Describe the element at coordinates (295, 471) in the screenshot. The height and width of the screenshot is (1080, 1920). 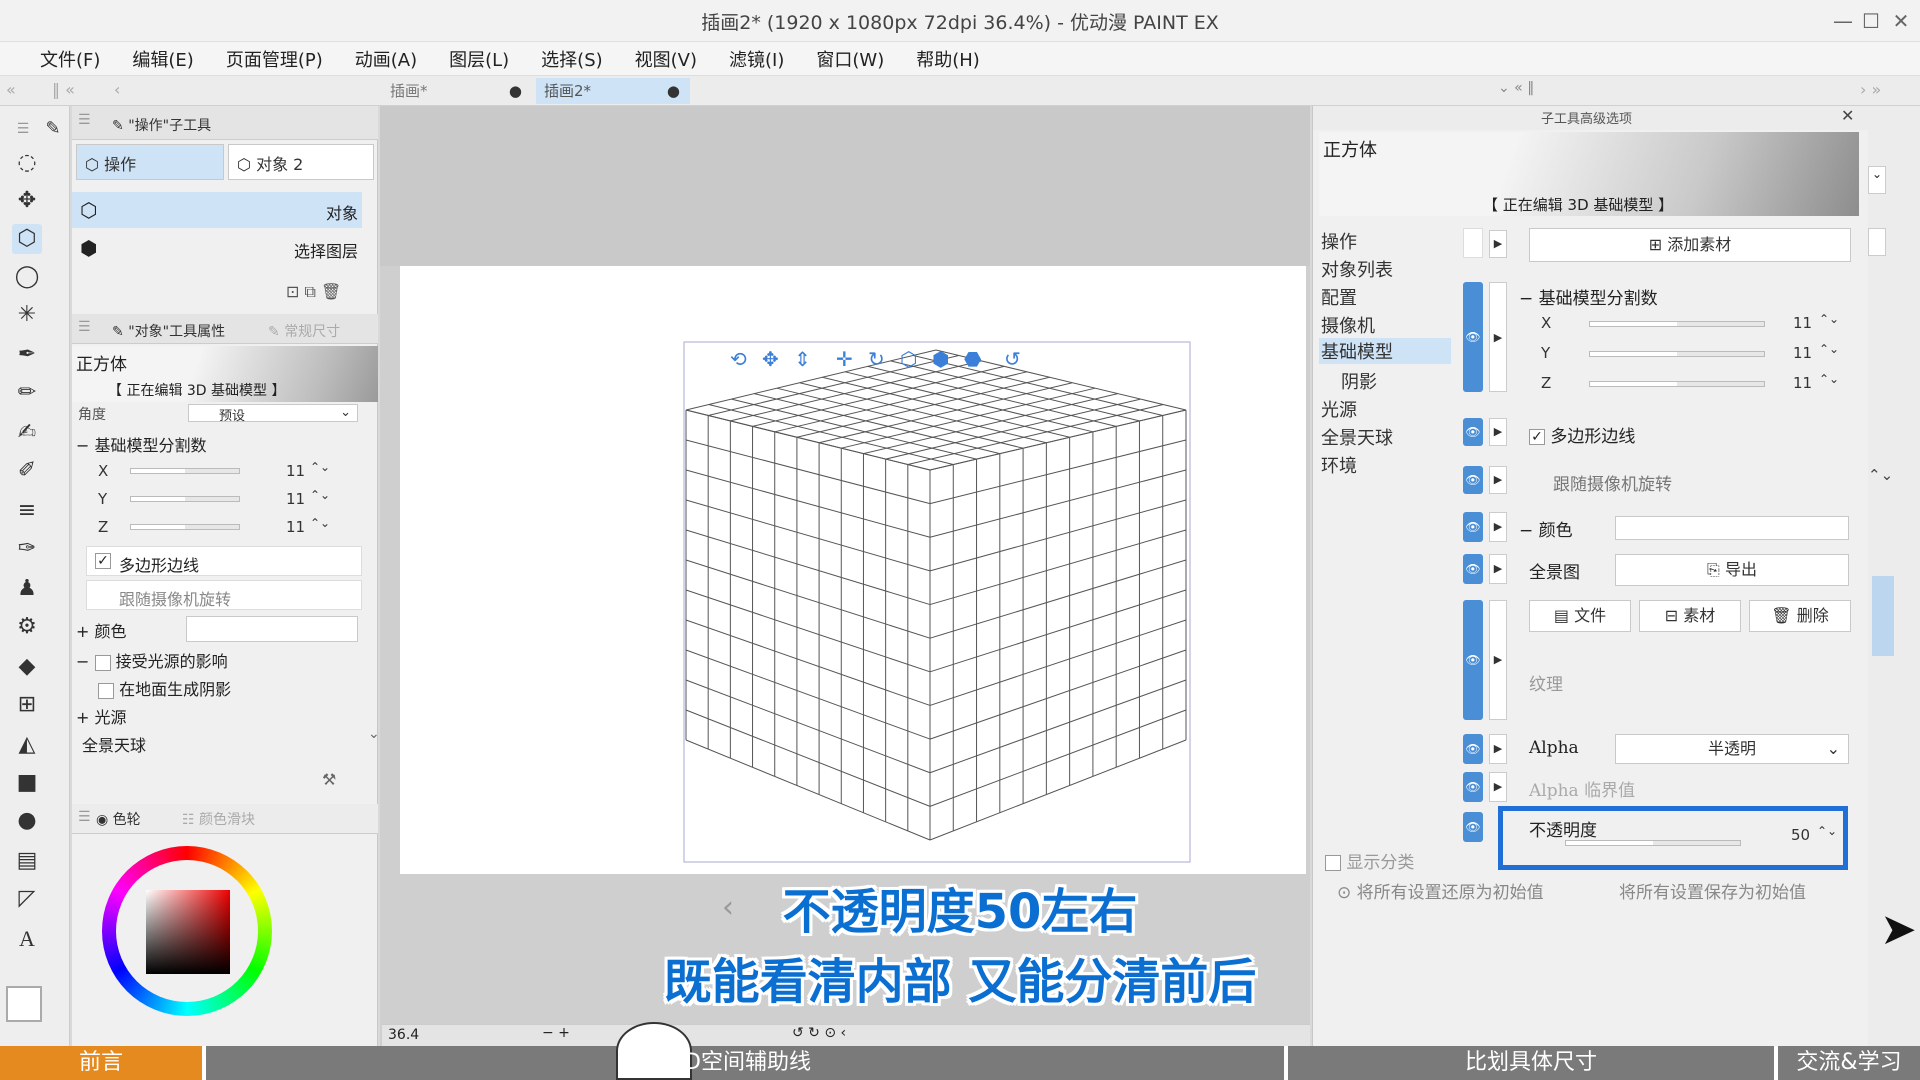
I see `x-value: 11` at that location.